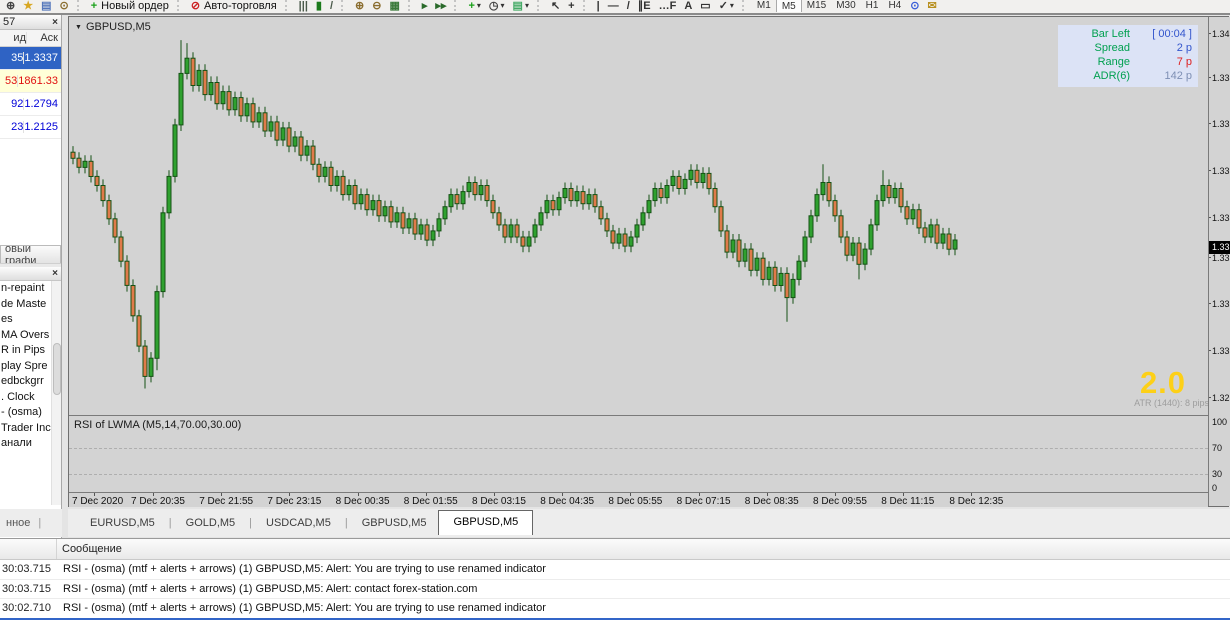 The height and width of the screenshot is (620, 1230). Describe the element at coordinates (211, 523) in the screenshot. I see `chart-tab-gold-m5: GOLD,M5` at that location.